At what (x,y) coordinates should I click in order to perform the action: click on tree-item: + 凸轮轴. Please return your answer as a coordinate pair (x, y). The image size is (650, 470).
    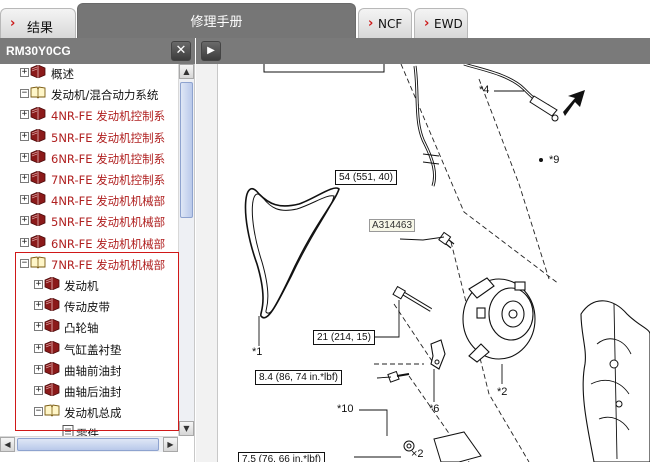
    Looking at the image, I should click on (89, 328).